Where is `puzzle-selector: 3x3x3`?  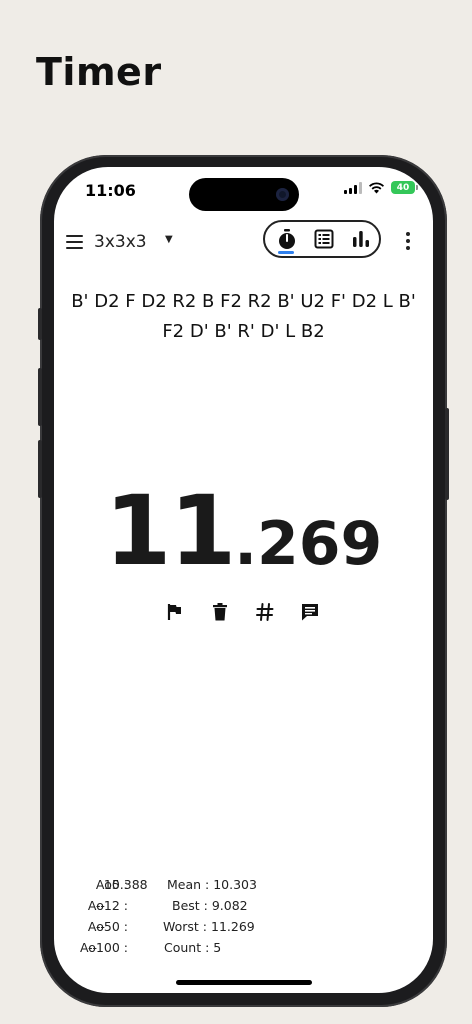
puzzle-selector: 3x3x3 is located at coordinates (120, 242).